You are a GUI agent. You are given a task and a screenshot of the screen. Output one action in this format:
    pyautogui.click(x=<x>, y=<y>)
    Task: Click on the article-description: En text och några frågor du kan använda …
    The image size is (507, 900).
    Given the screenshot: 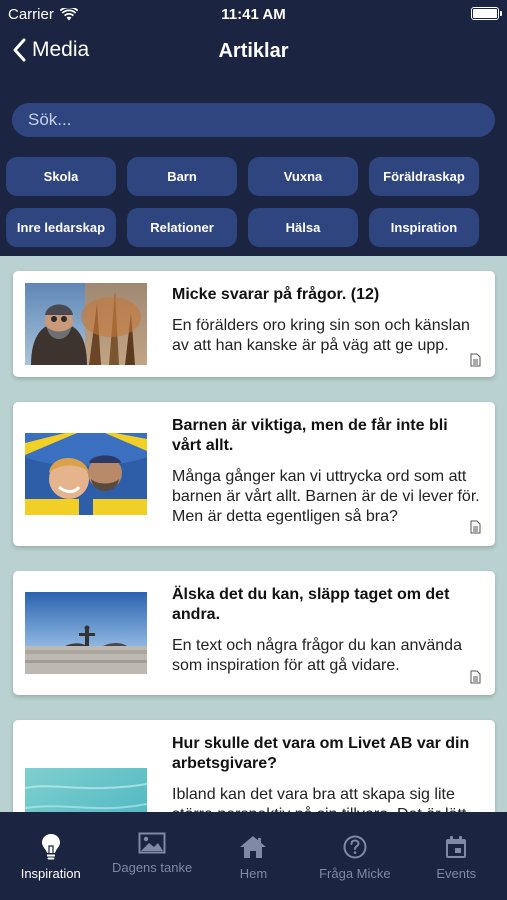 What is the action you would take?
    pyautogui.click(x=317, y=655)
    